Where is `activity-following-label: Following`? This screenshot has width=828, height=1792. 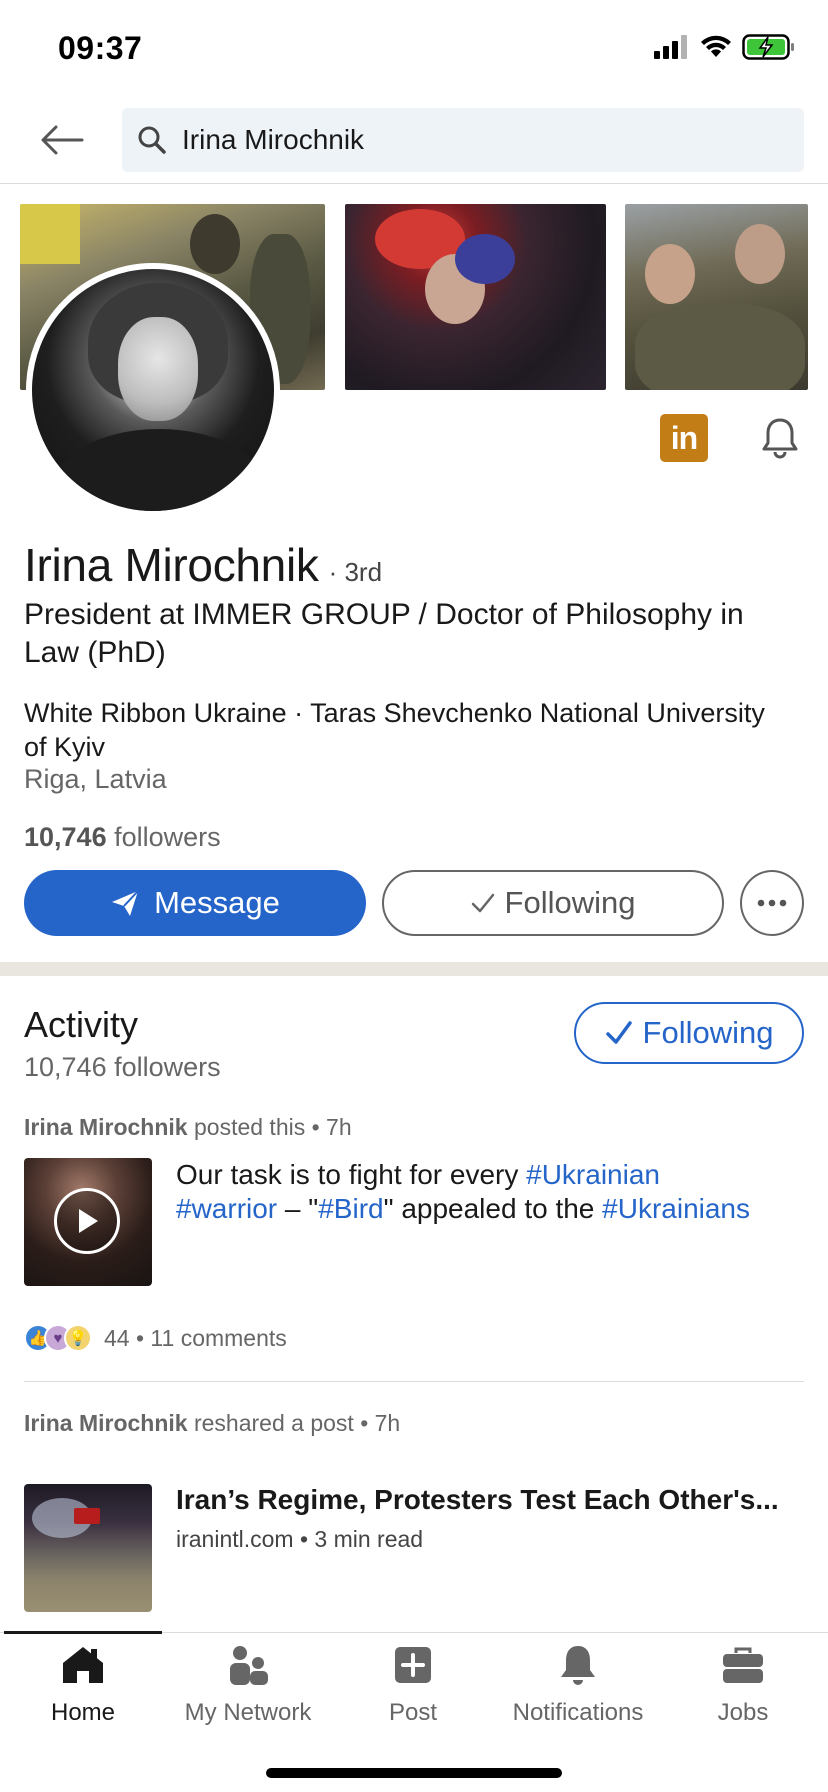 activity-following-label: Following is located at coordinates (708, 1032).